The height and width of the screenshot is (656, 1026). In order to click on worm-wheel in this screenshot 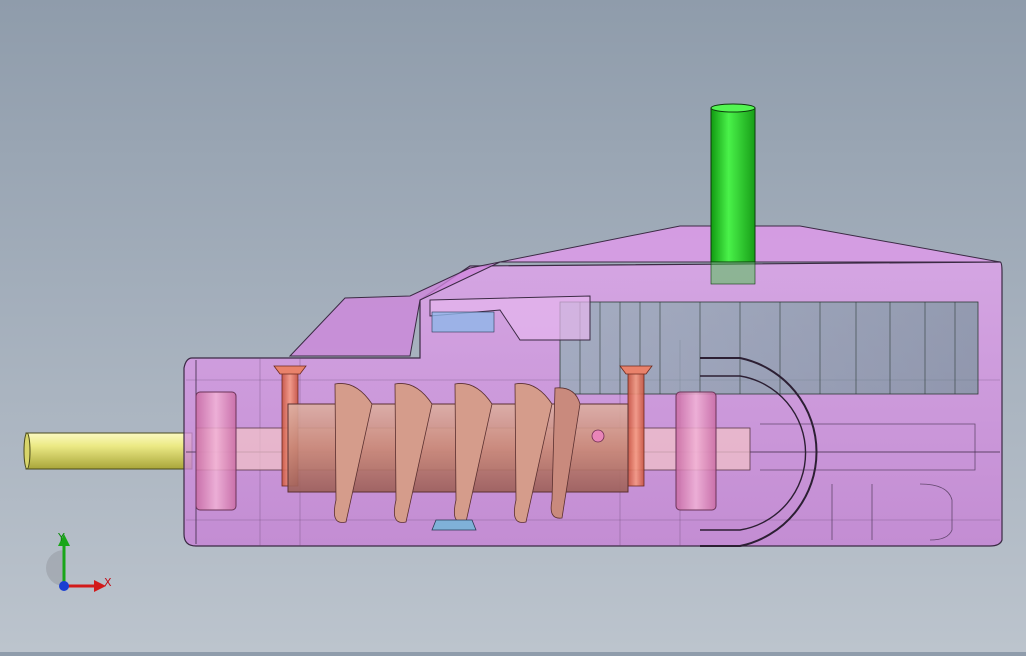, I will do `click(769, 348)`.